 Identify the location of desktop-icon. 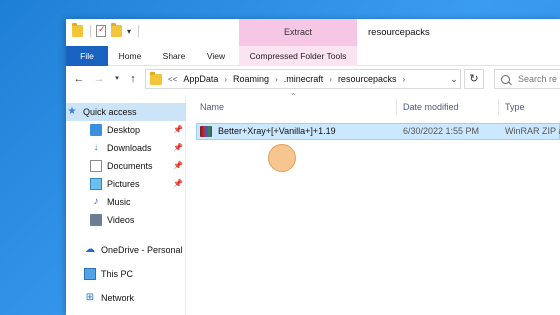
(96, 130).